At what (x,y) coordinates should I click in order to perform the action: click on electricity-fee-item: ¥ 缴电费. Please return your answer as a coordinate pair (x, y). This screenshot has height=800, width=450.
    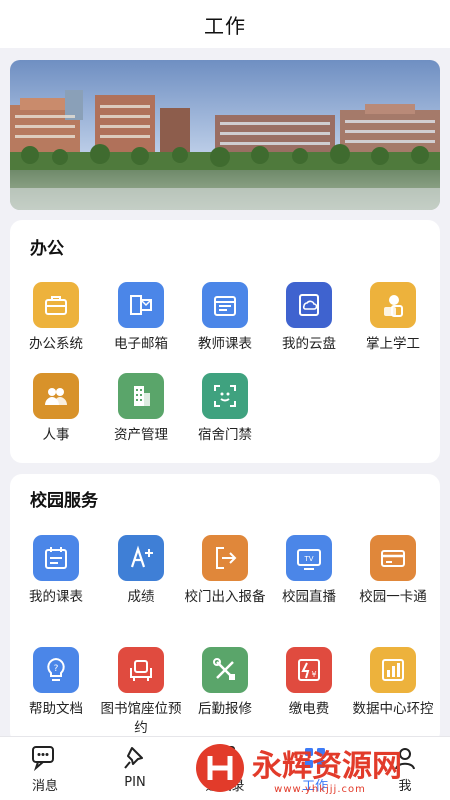
    Looking at the image, I should click on (309, 683).